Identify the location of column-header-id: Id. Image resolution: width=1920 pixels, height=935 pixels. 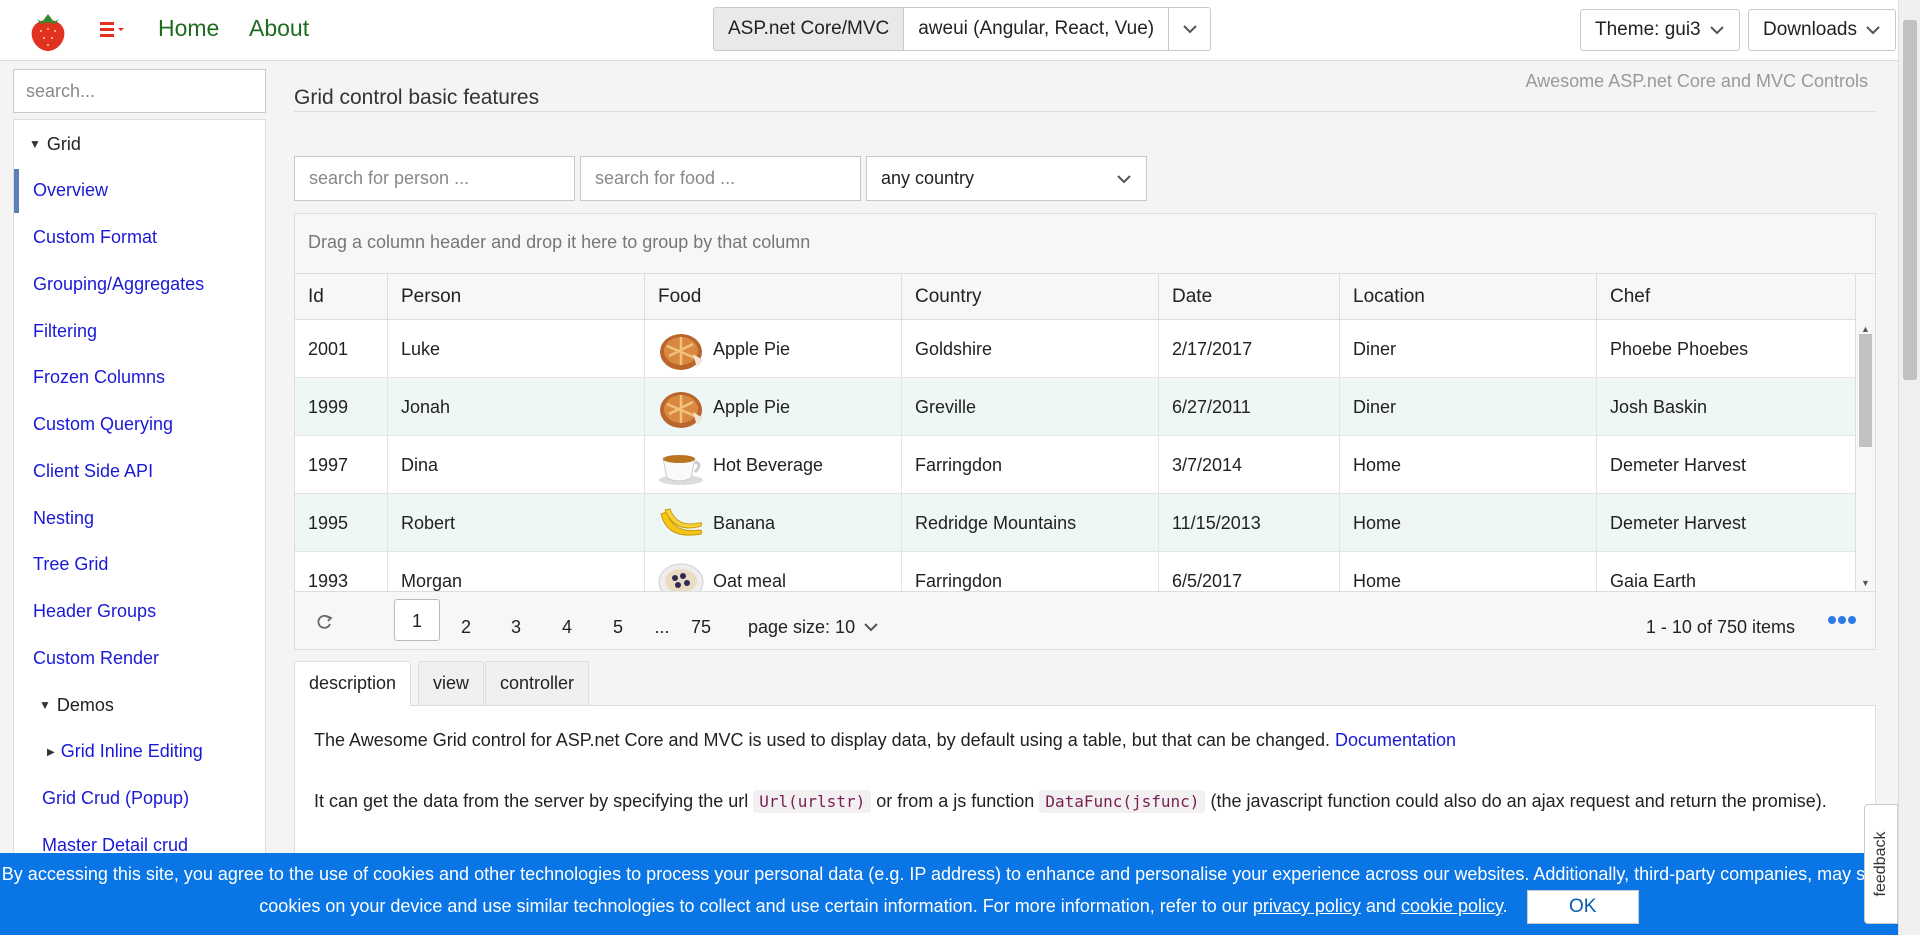
(341, 297).